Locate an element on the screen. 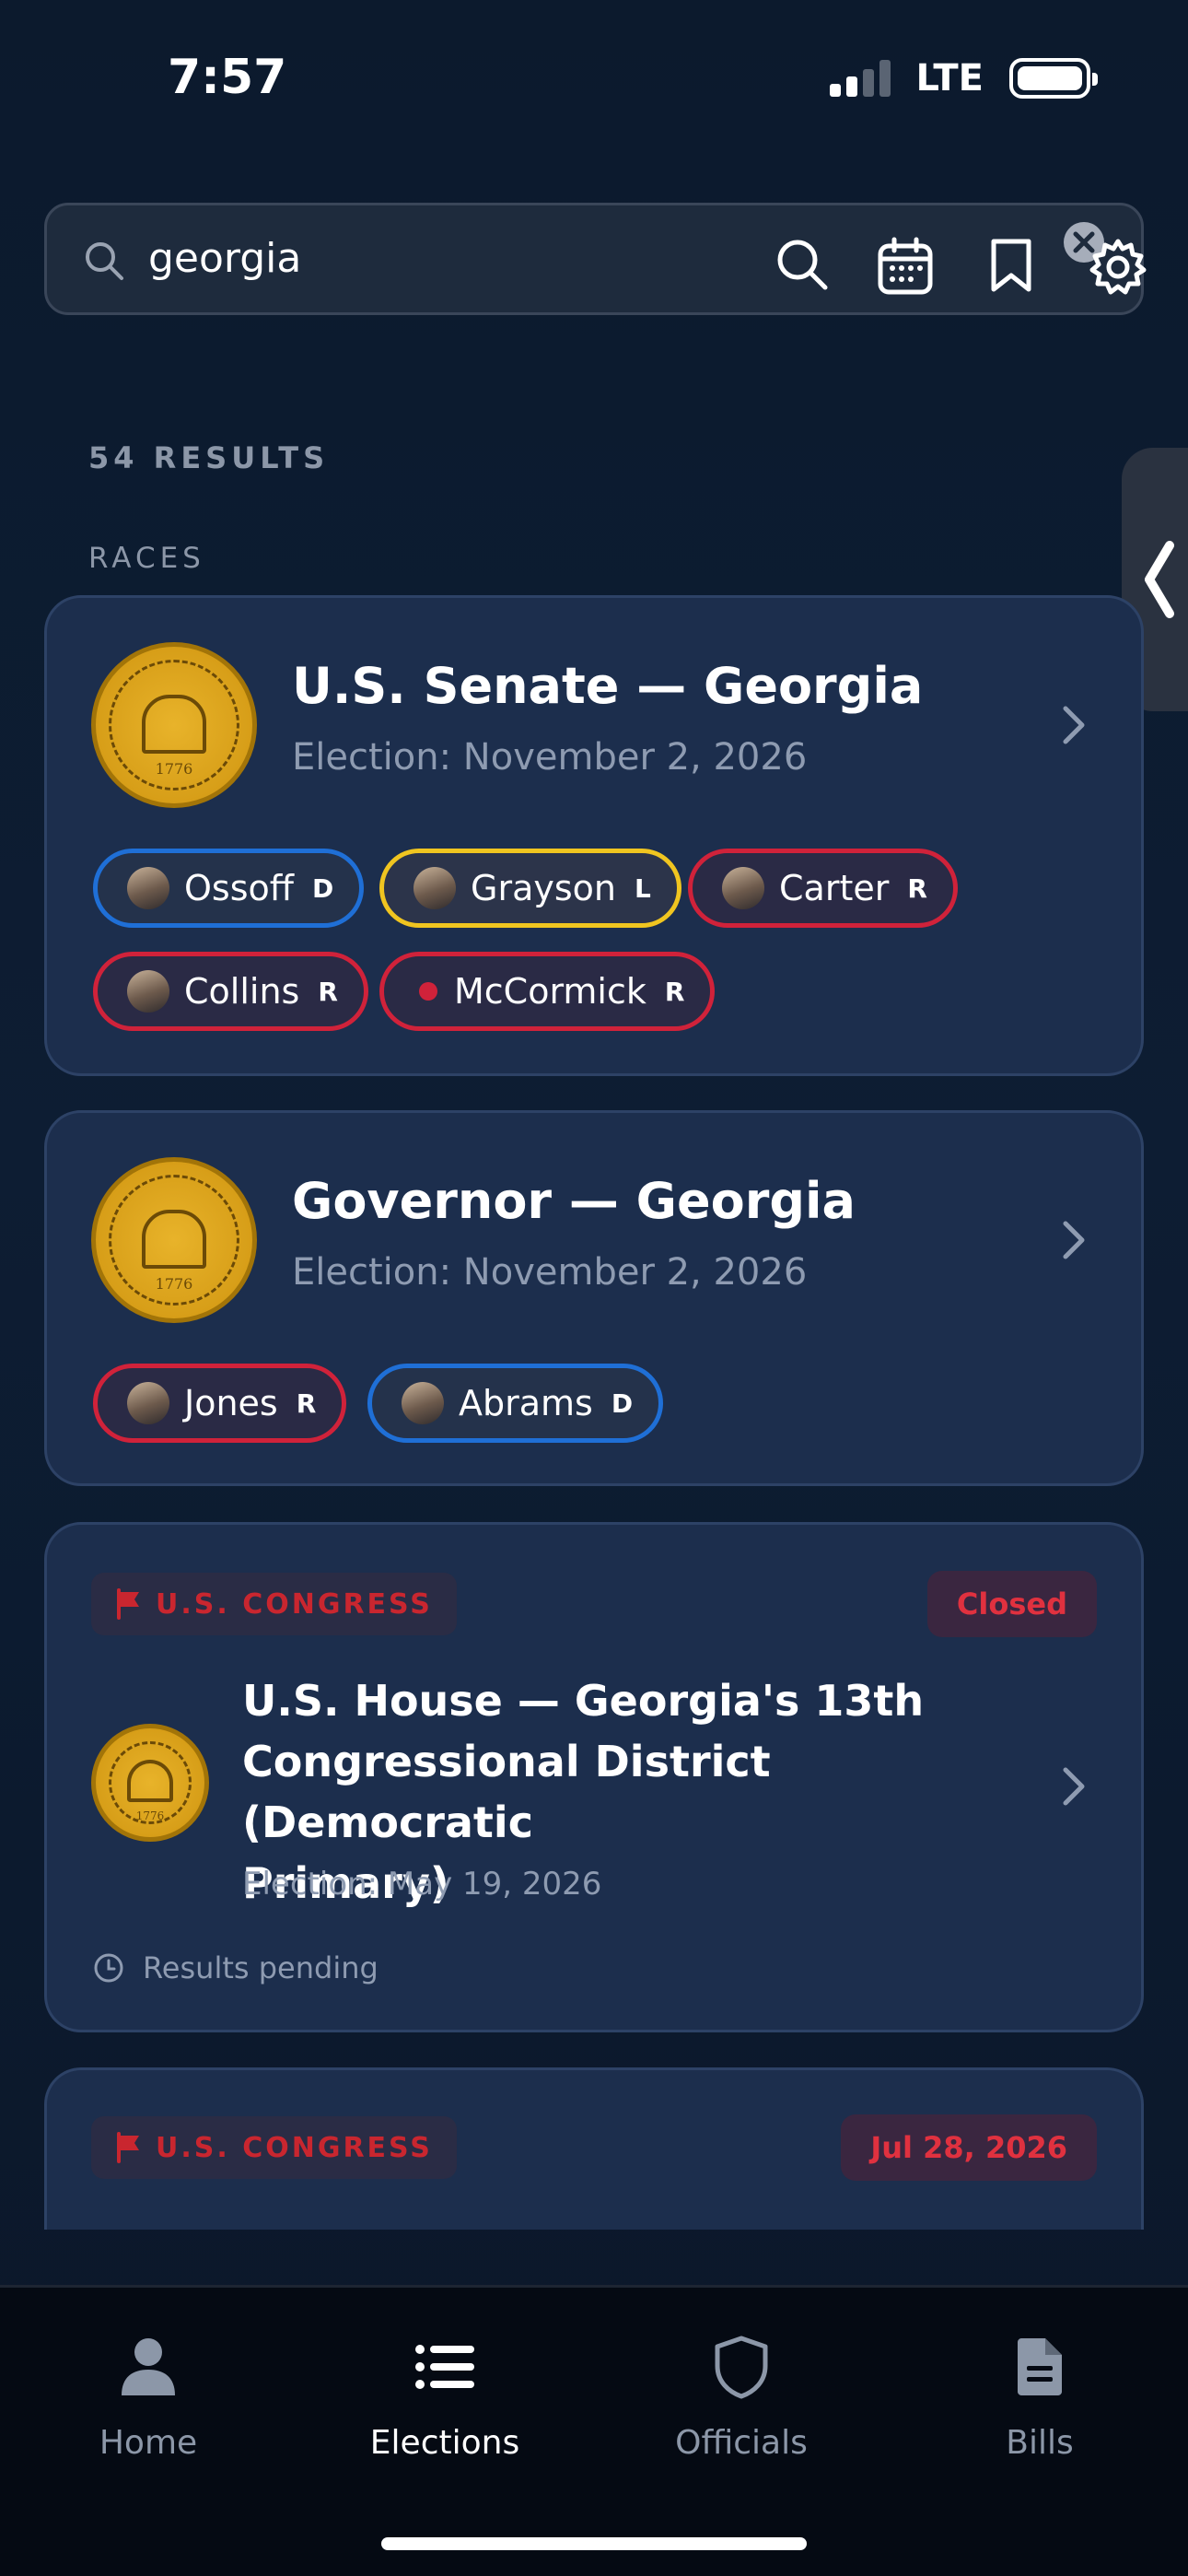 The image size is (1188, 2576). search-input: georgia is located at coordinates (224, 258).